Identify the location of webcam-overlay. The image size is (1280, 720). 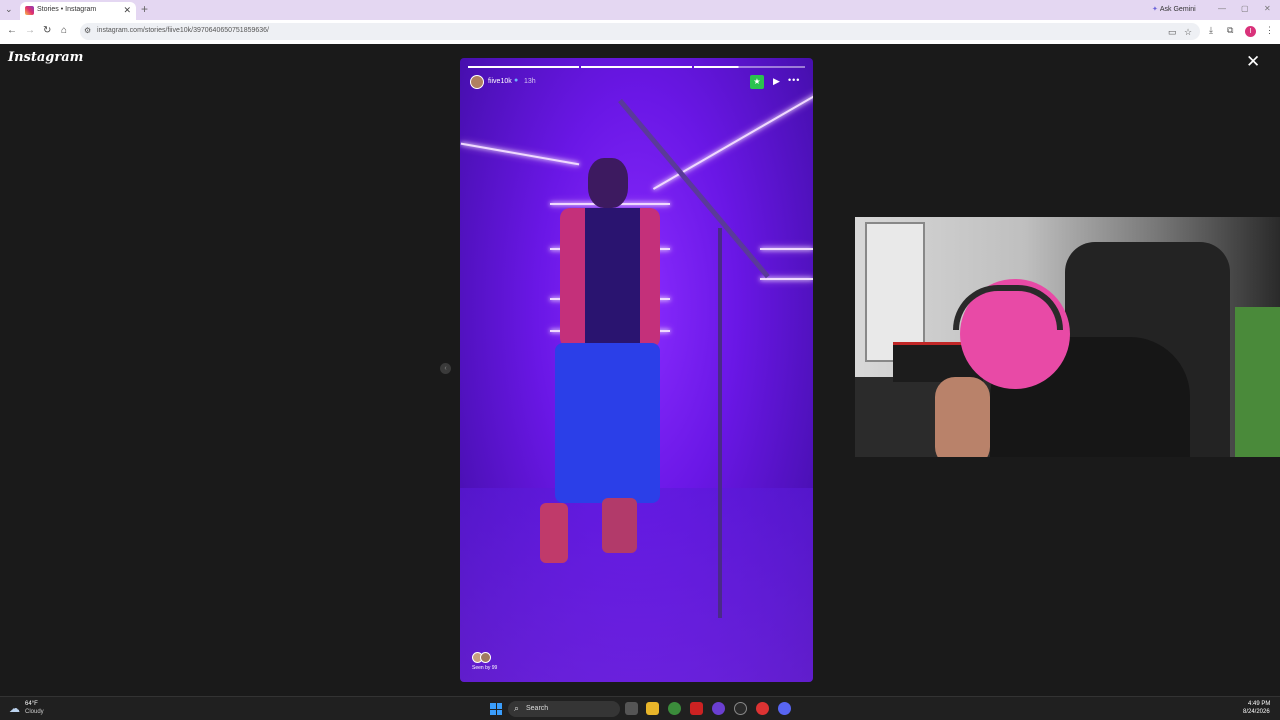
(1067, 337).